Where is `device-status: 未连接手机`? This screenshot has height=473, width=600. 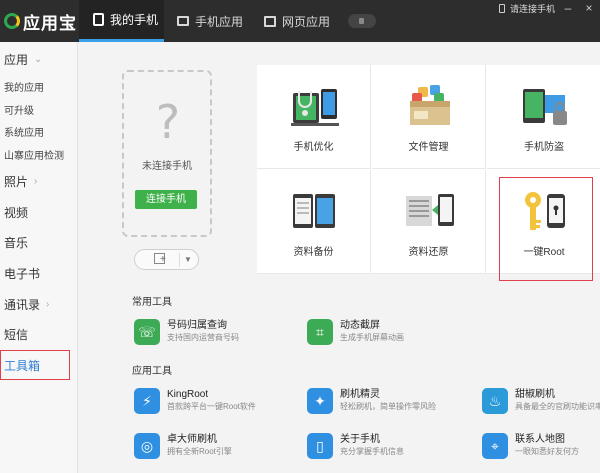 device-status: 未连接手机 is located at coordinates (167, 166).